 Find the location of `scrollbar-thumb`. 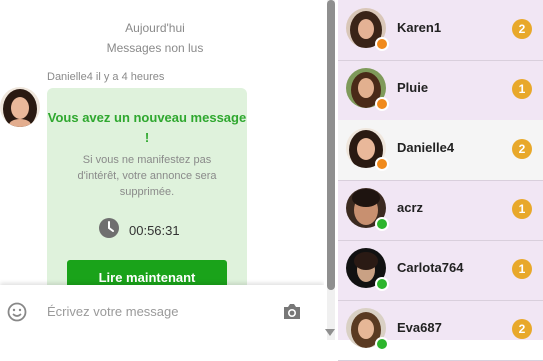

scrollbar-thumb is located at coordinates (331, 145).